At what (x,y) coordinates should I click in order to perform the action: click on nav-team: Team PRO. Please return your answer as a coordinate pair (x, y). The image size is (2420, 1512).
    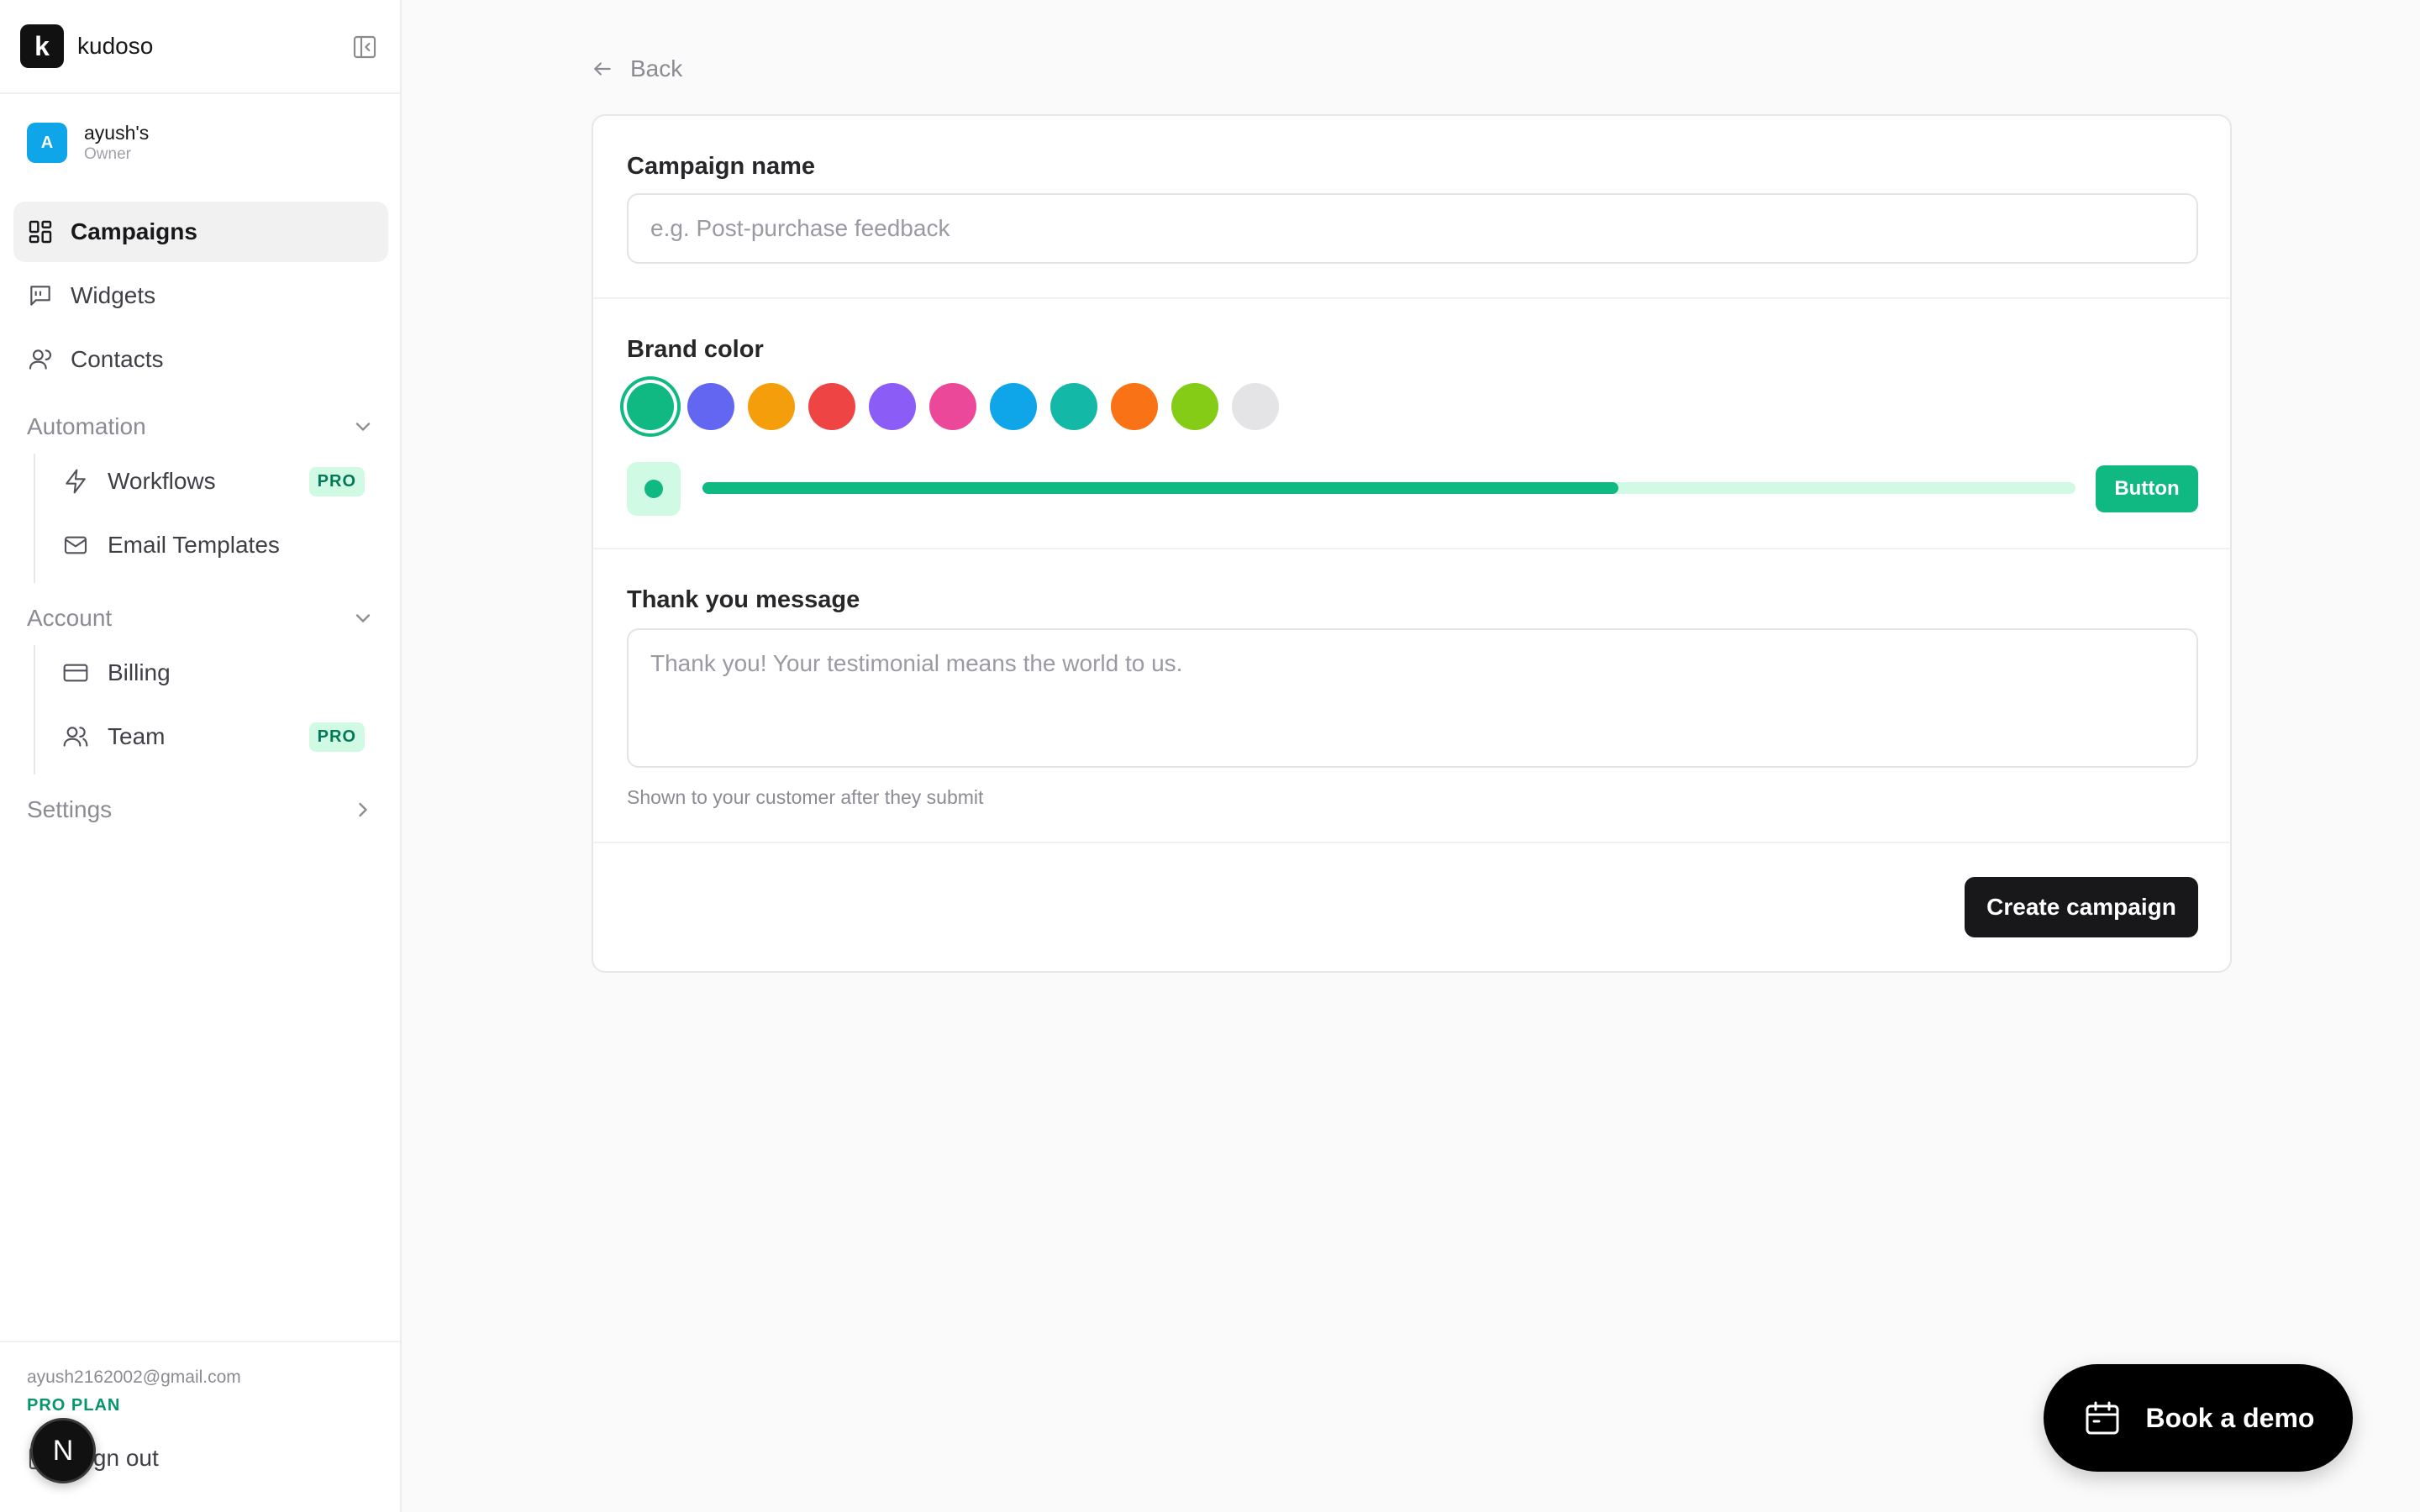
    Looking at the image, I should click on (214, 736).